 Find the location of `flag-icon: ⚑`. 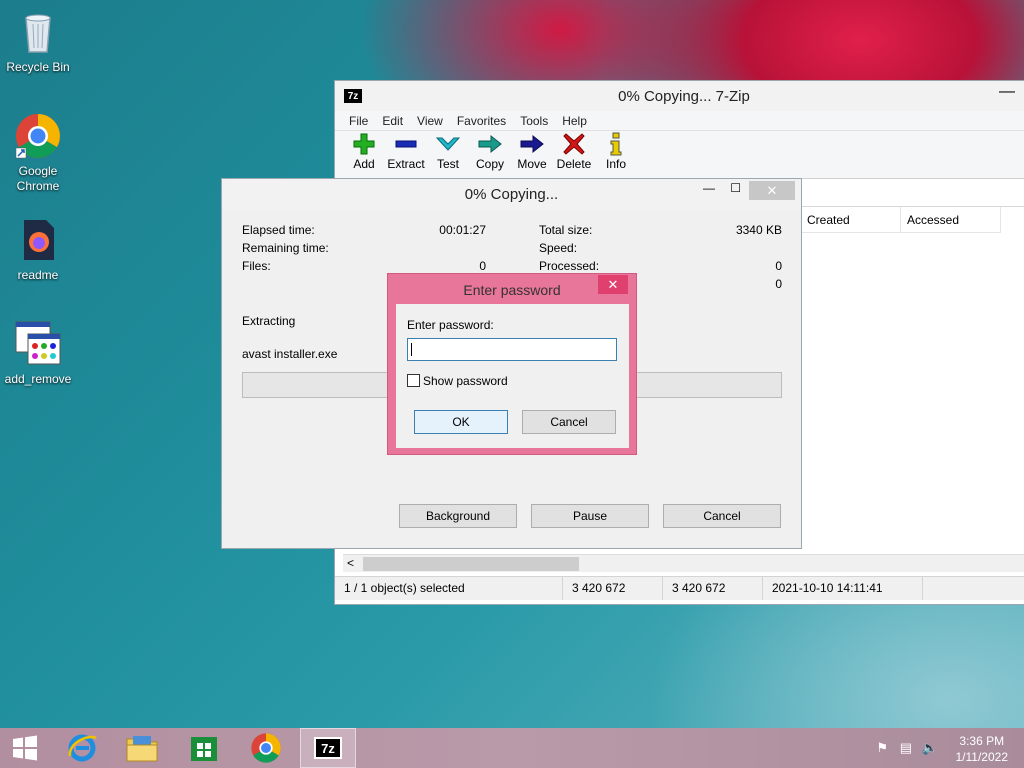

flag-icon: ⚑ is located at coordinates (882, 748).